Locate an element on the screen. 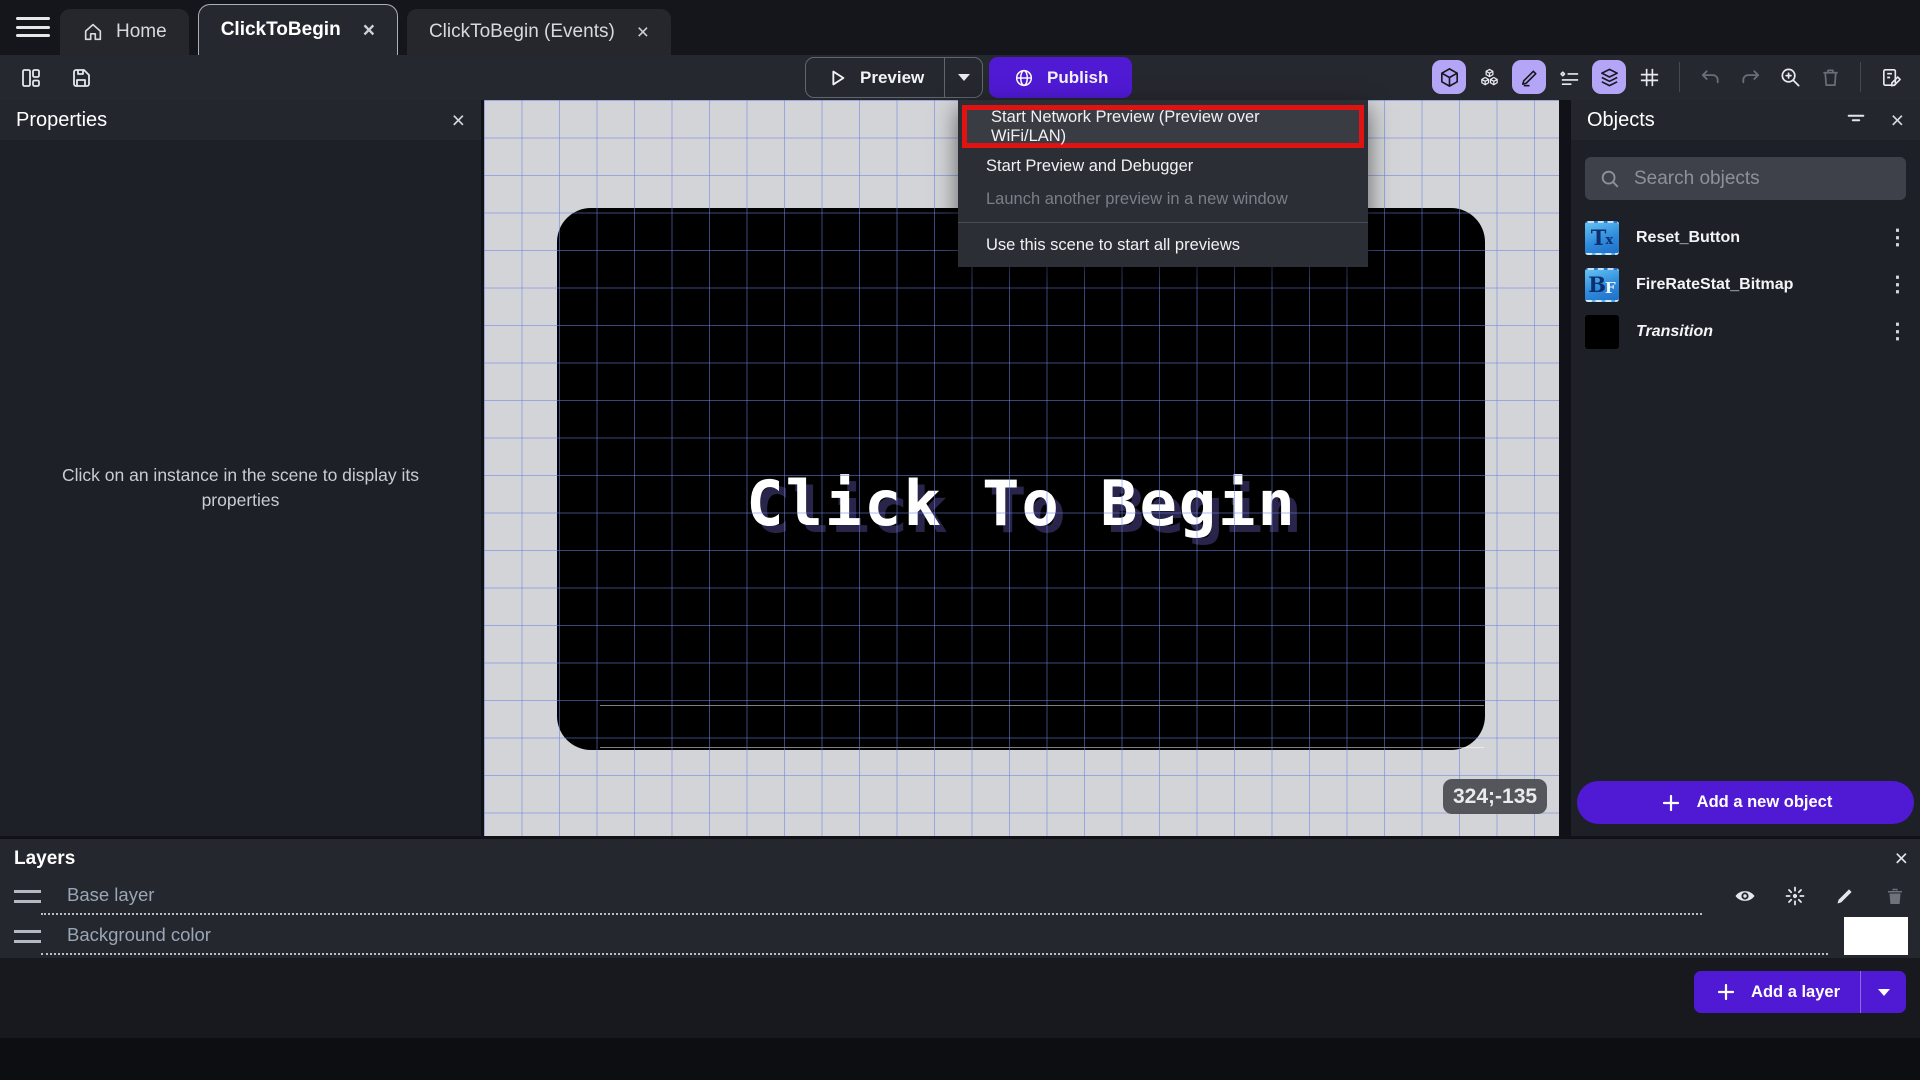 This screenshot has height=1080, width=1920. layer-delete-trash-icon is located at coordinates (1895, 896).